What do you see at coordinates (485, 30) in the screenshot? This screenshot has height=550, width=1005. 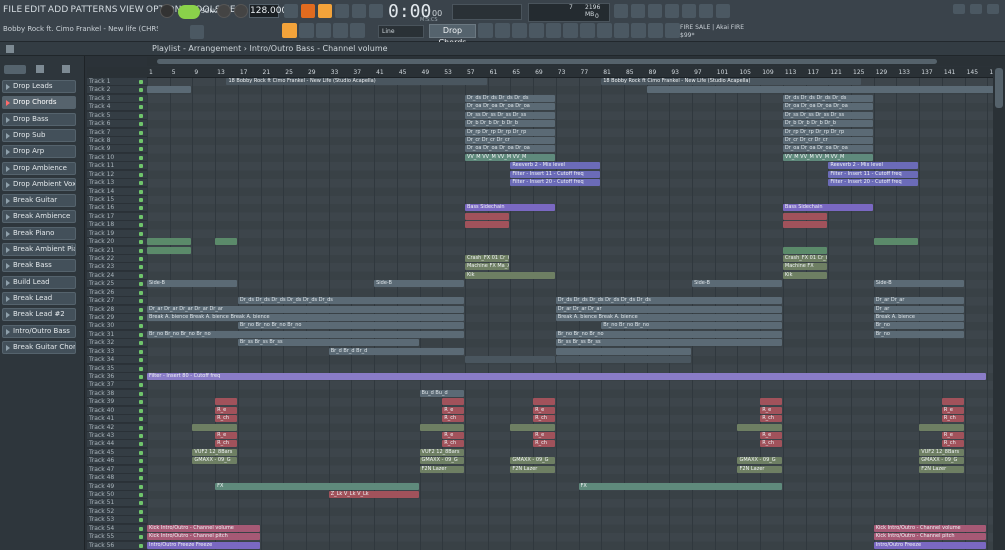 I see `add-pattern-icon` at bounding box center [485, 30].